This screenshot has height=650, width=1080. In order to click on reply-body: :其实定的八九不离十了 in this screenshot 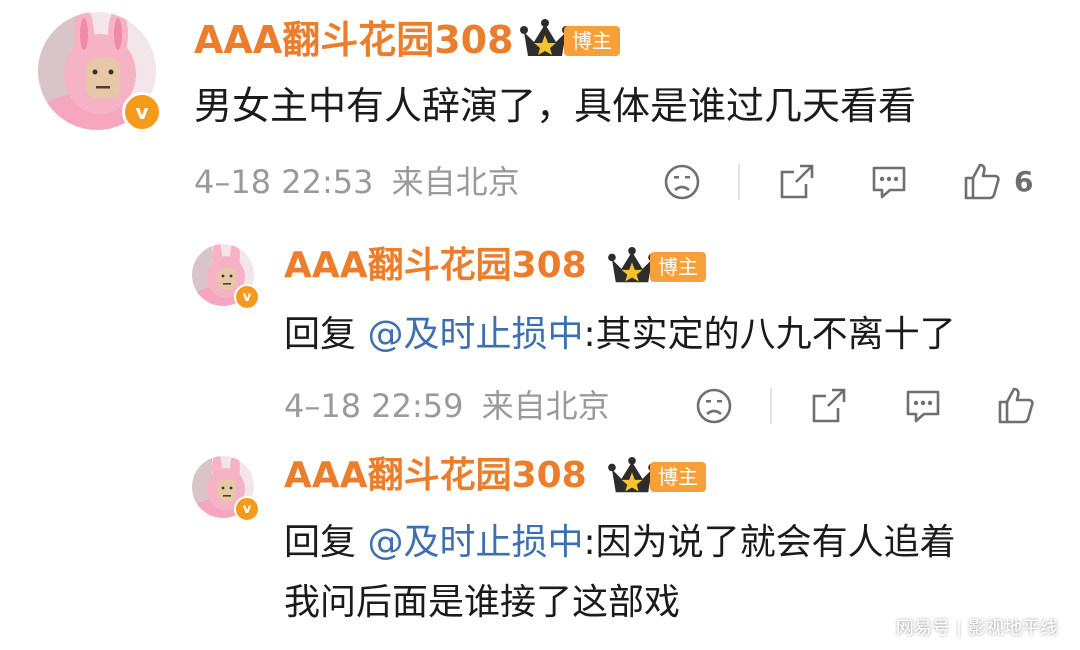, I will do `click(769, 334)`.